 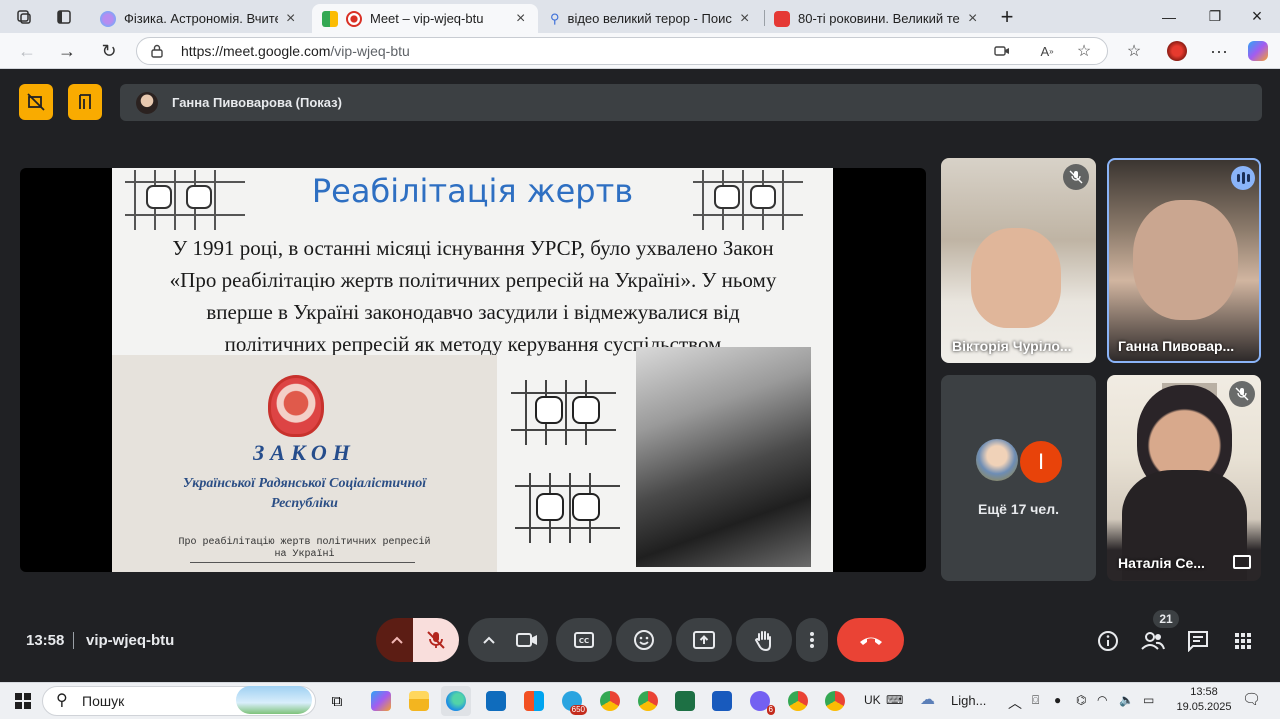 What do you see at coordinates (1035, 700) in the screenshot?
I see `camera-tray-icon: ⌼` at bounding box center [1035, 700].